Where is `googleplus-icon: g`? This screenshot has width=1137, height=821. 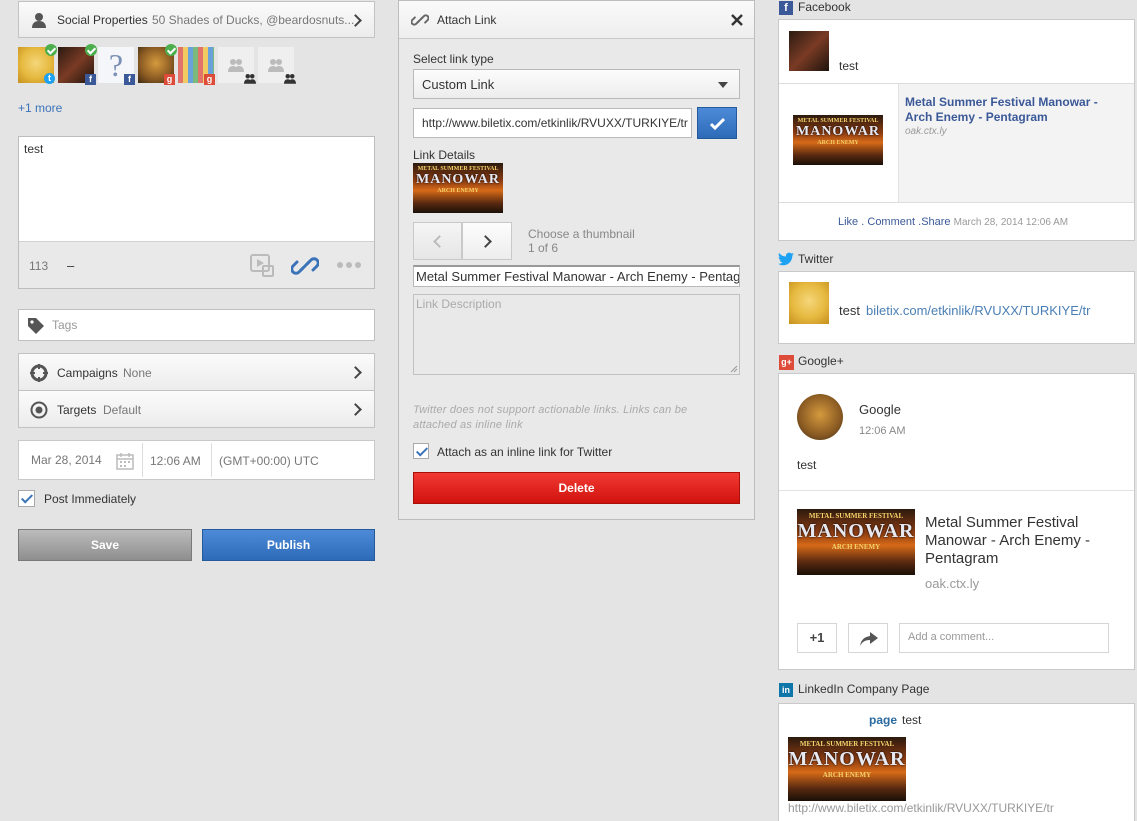 googleplus-icon: g is located at coordinates (209, 79).